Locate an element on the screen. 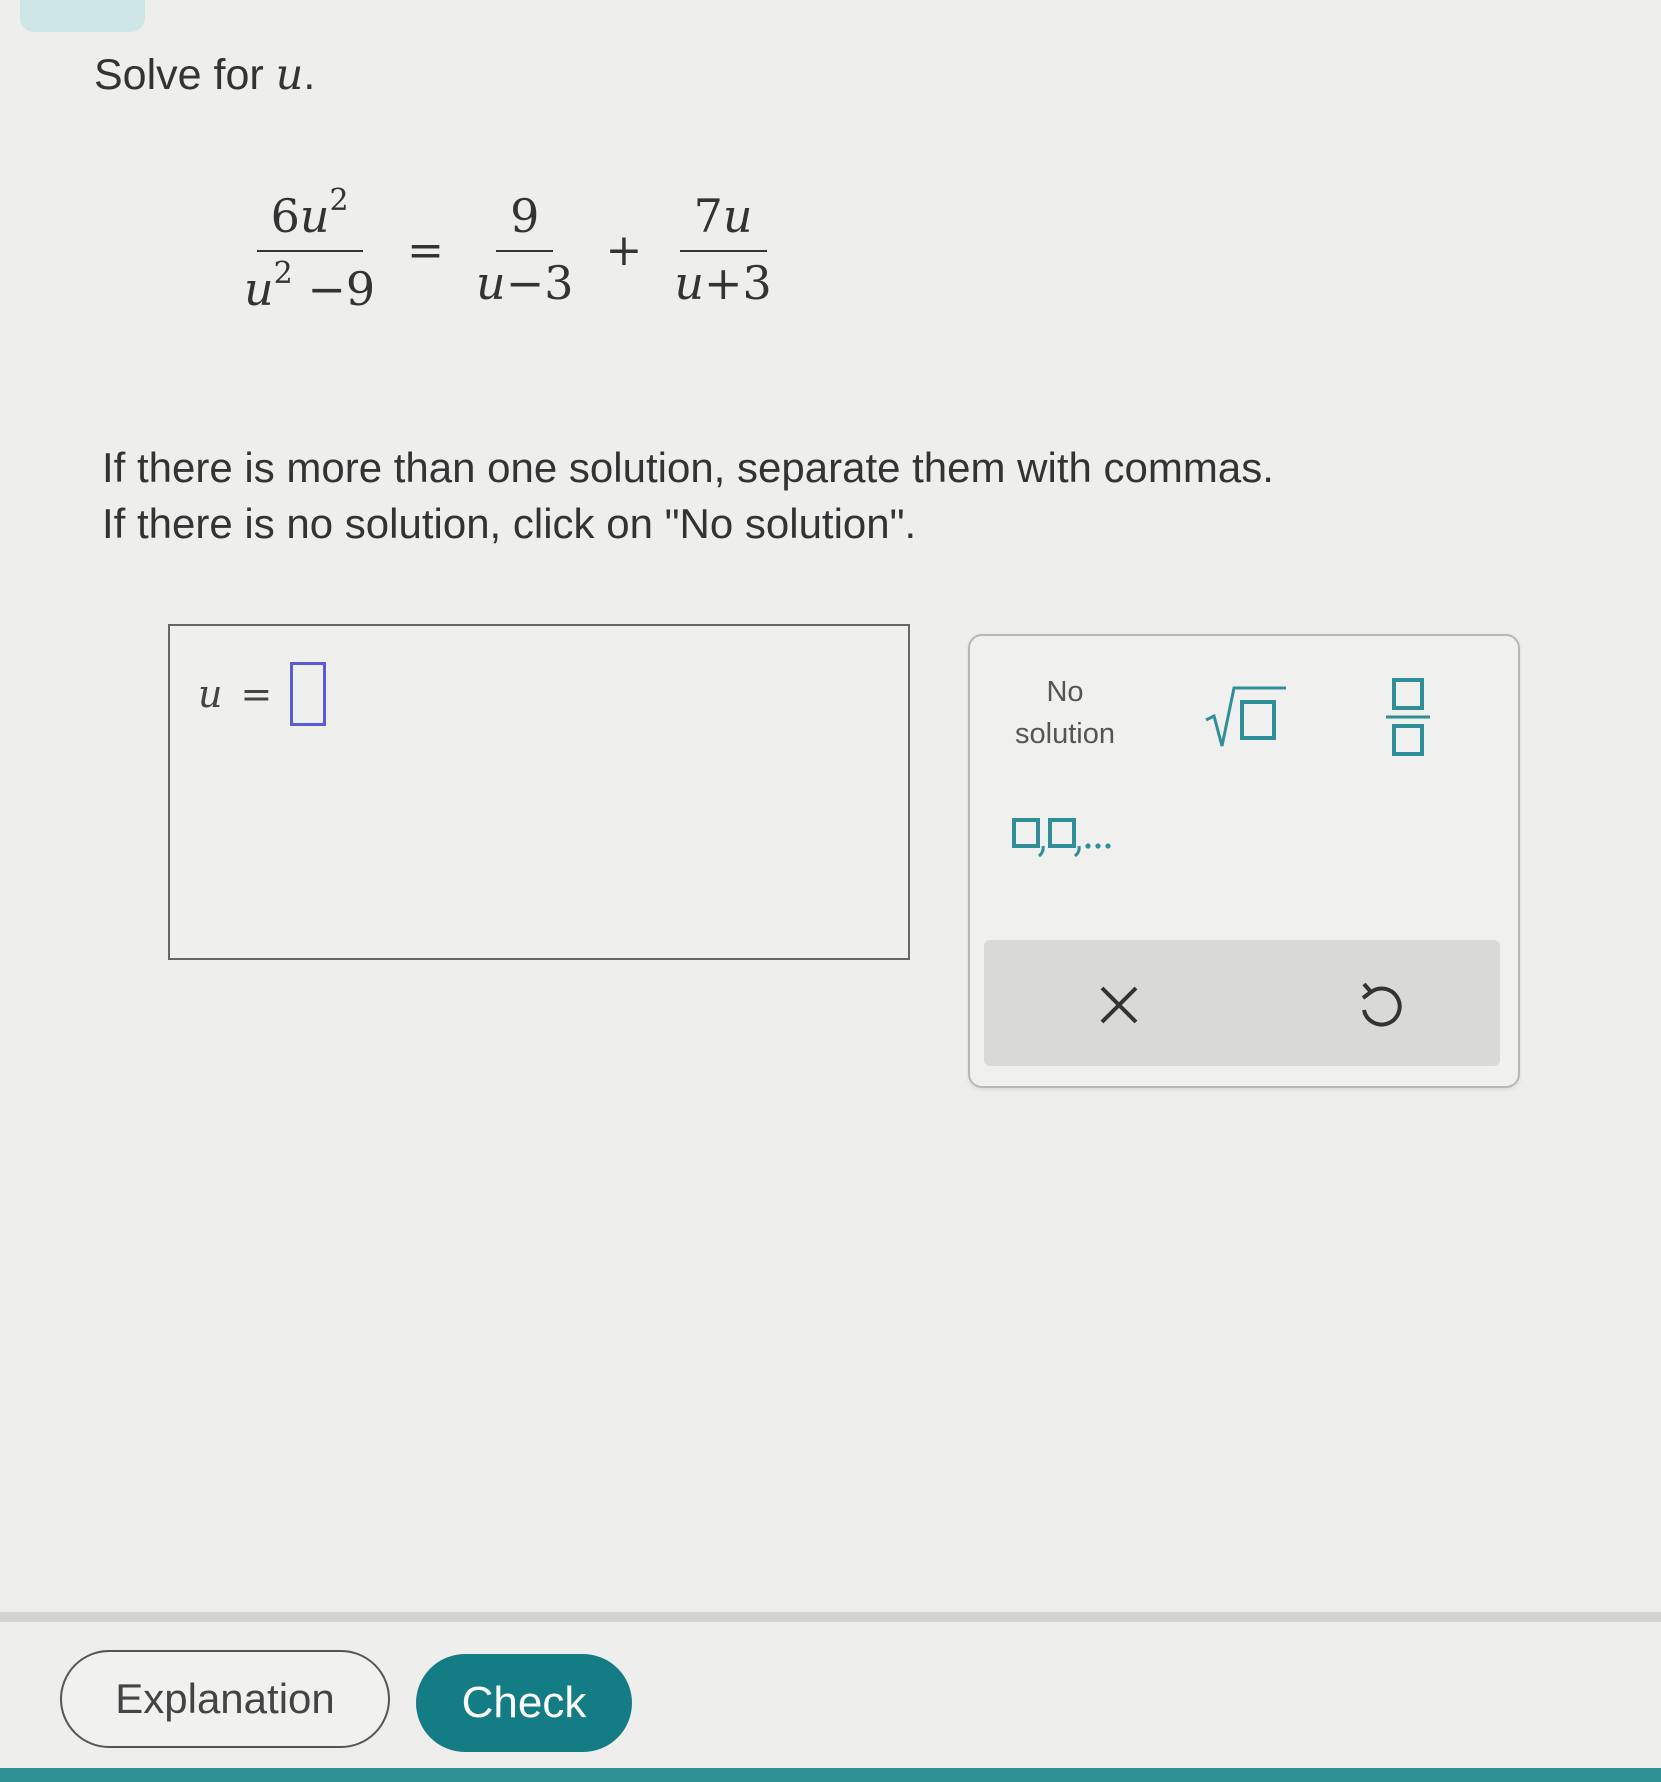 The image size is (1661, 1782). keypad-action-tray is located at coordinates (1242, 1003).